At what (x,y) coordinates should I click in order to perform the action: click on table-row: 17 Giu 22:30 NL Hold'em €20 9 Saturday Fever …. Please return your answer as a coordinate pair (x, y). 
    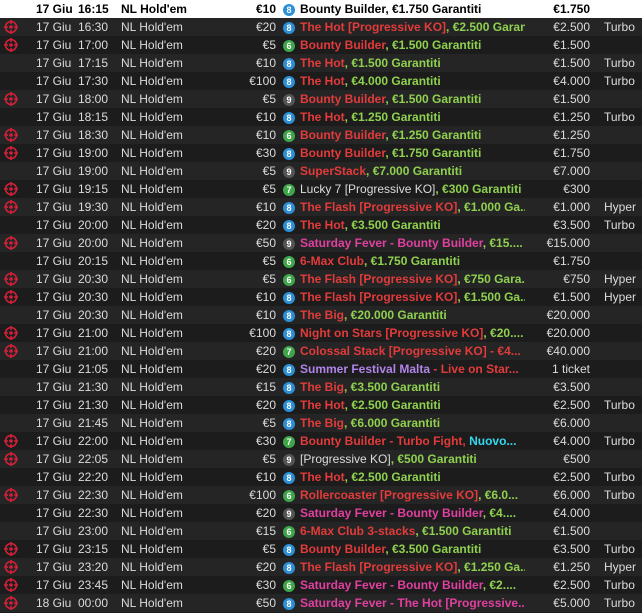
    Looking at the image, I should click on (321, 513).